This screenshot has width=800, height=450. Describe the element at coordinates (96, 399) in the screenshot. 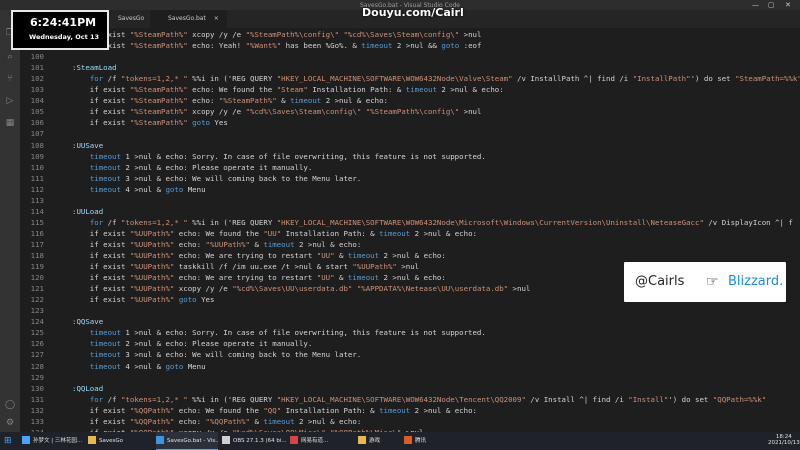

I see `code-token: for` at that location.